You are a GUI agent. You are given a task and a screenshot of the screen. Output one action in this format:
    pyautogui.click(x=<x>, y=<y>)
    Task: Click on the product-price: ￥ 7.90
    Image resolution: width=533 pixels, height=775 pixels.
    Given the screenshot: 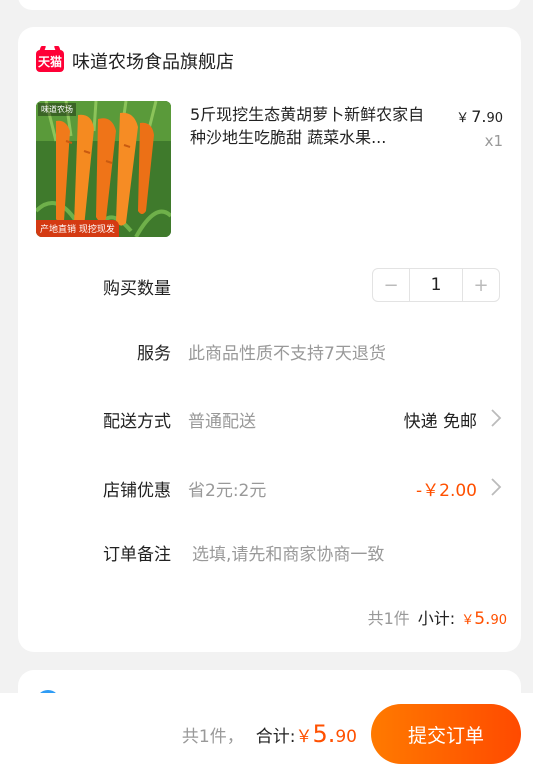 What is the action you would take?
    pyautogui.click(x=479, y=116)
    